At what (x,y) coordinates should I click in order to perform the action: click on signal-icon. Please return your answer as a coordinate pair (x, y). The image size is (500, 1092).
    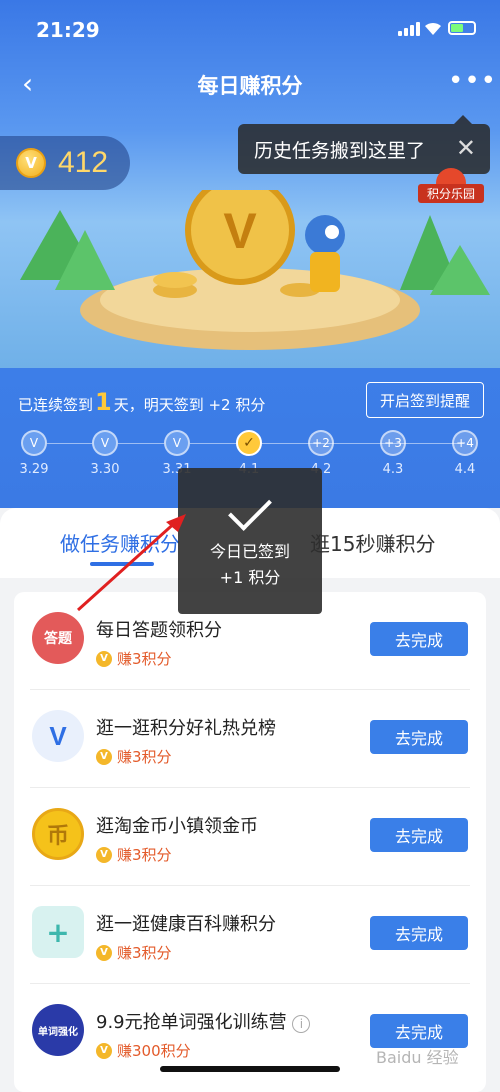
    Looking at the image, I should click on (409, 29).